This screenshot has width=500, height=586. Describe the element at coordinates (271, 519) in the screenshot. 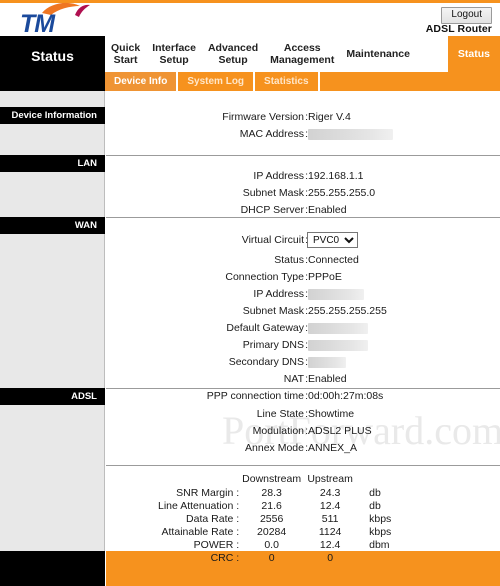

I see `stat-downstream-data-rate: 2556` at that location.